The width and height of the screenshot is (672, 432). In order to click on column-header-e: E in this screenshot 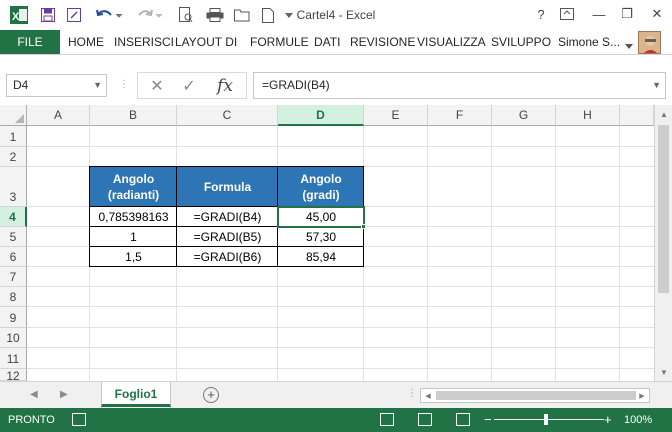, I will do `click(396, 115)`.